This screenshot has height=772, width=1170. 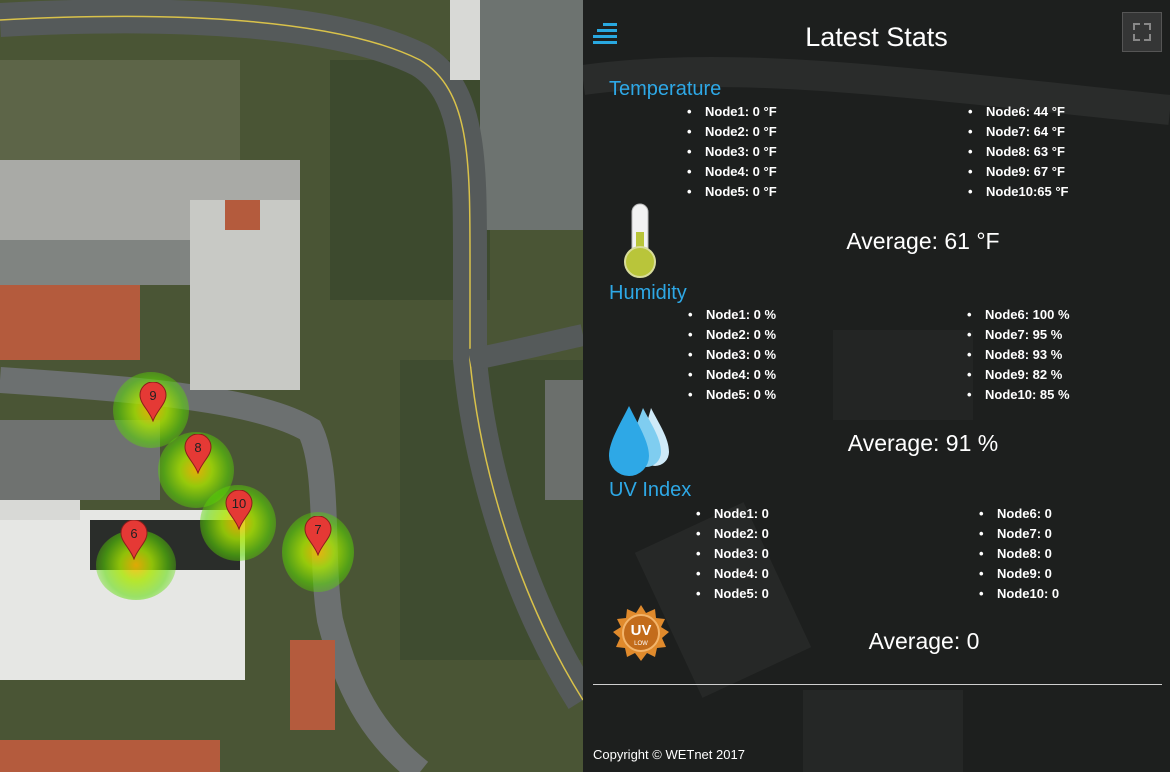 What do you see at coordinates (641, 630) in the screenshot?
I see `uv-badge-text: UV` at bounding box center [641, 630].